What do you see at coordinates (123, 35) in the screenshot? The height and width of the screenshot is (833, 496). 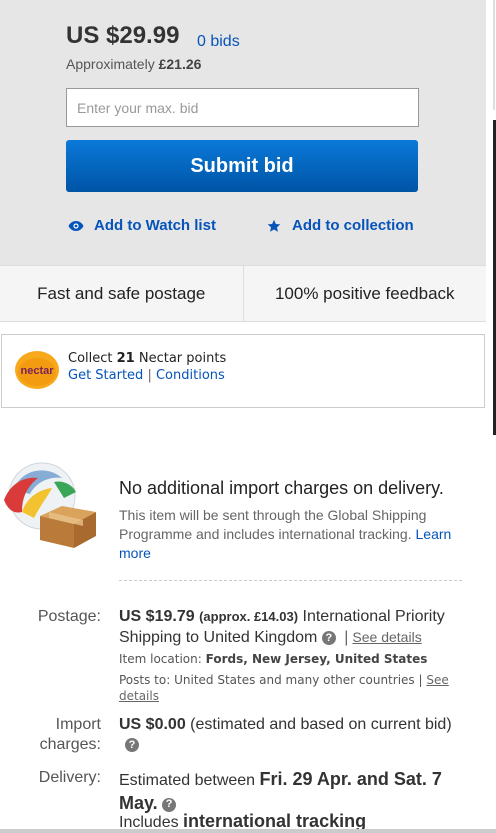 I see `current-price: US $29.99` at bounding box center [123, 35].